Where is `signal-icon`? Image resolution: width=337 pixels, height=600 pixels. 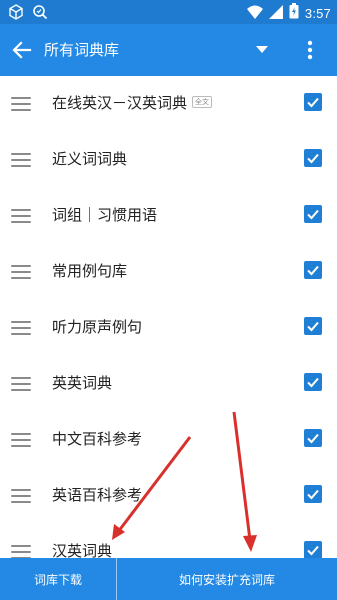 signal-icon is located at coordinates (275, 13).